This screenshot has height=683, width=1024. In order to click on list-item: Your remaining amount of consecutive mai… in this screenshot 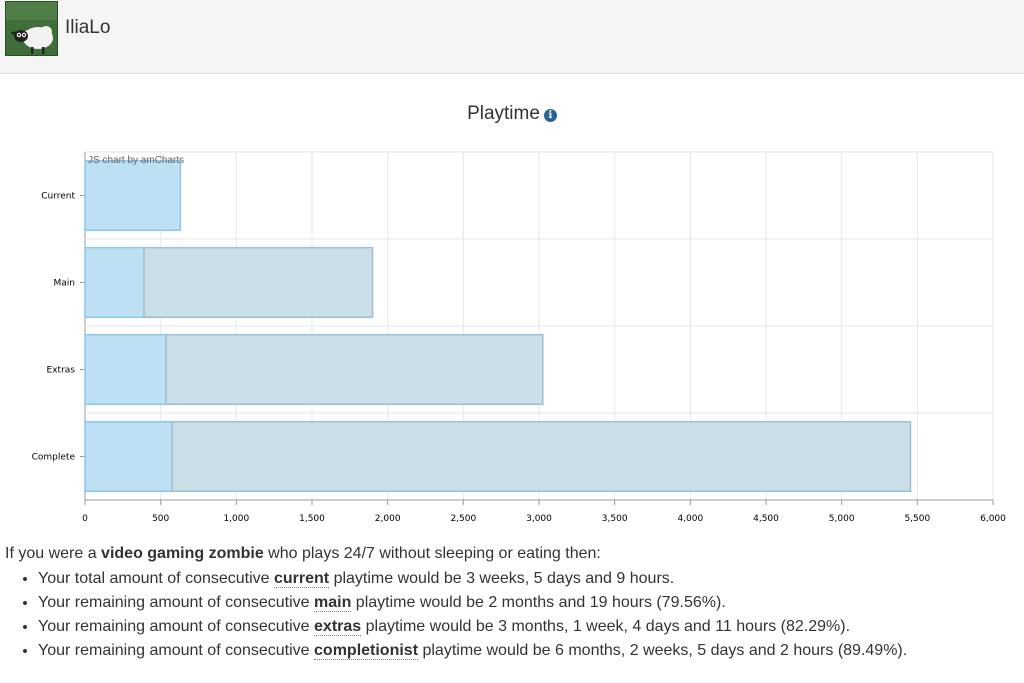, I will do `click(472, 603)`.